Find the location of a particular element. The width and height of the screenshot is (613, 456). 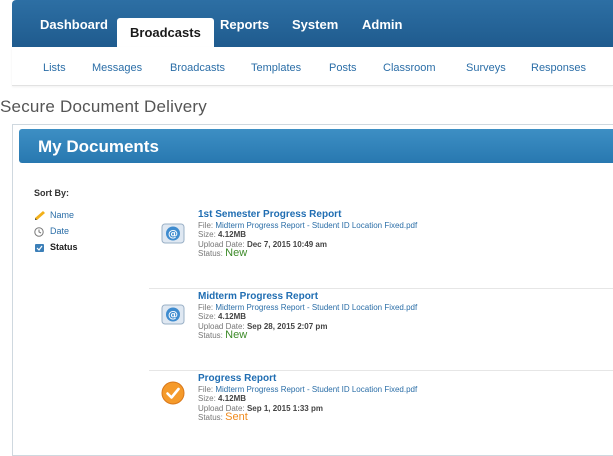

tab-admin: Admin is located at coordinates (382, 23).